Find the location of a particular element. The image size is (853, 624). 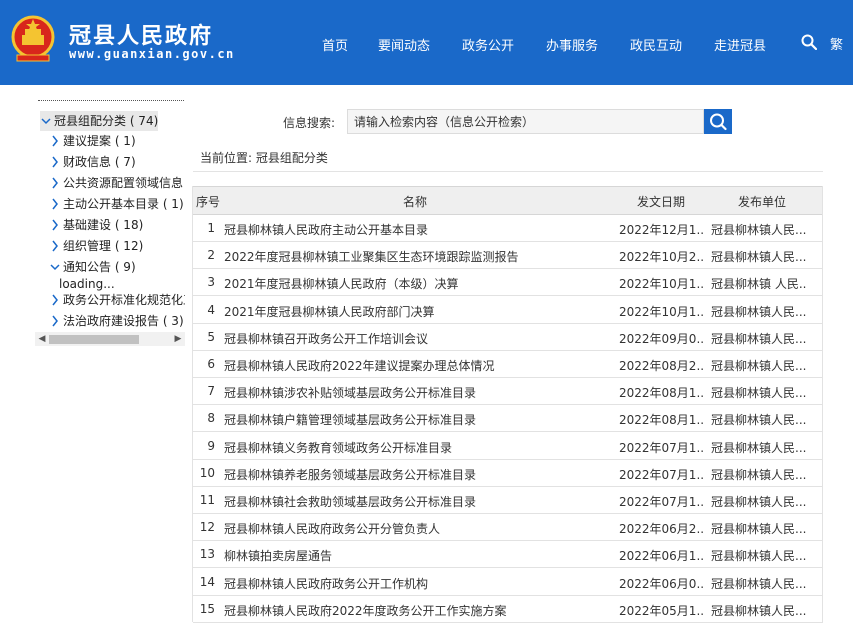

row-title-link: 冠县柳林镇社会救助领域基层政务公开标准目录 is located at coordinates (416, 501).